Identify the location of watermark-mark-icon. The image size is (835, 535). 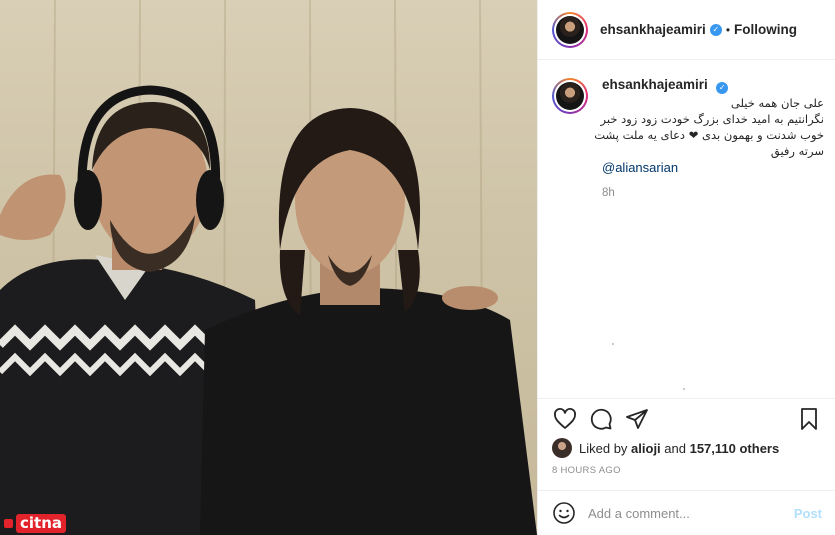
(8, 523).